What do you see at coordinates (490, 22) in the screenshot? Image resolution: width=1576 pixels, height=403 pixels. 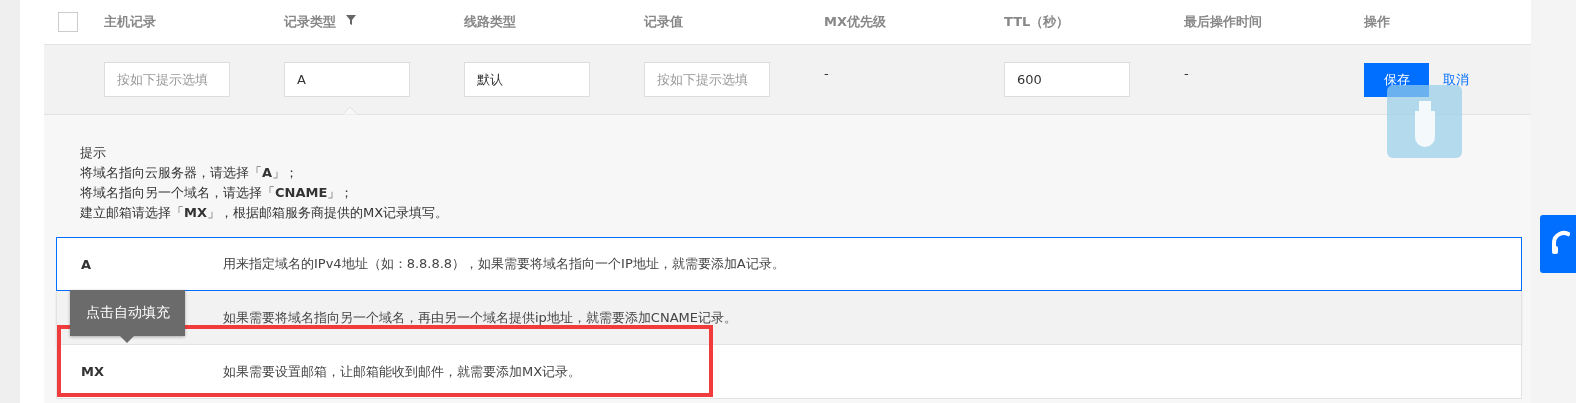 I see `column-header: 线路类型` at bounding box center [490, 22].